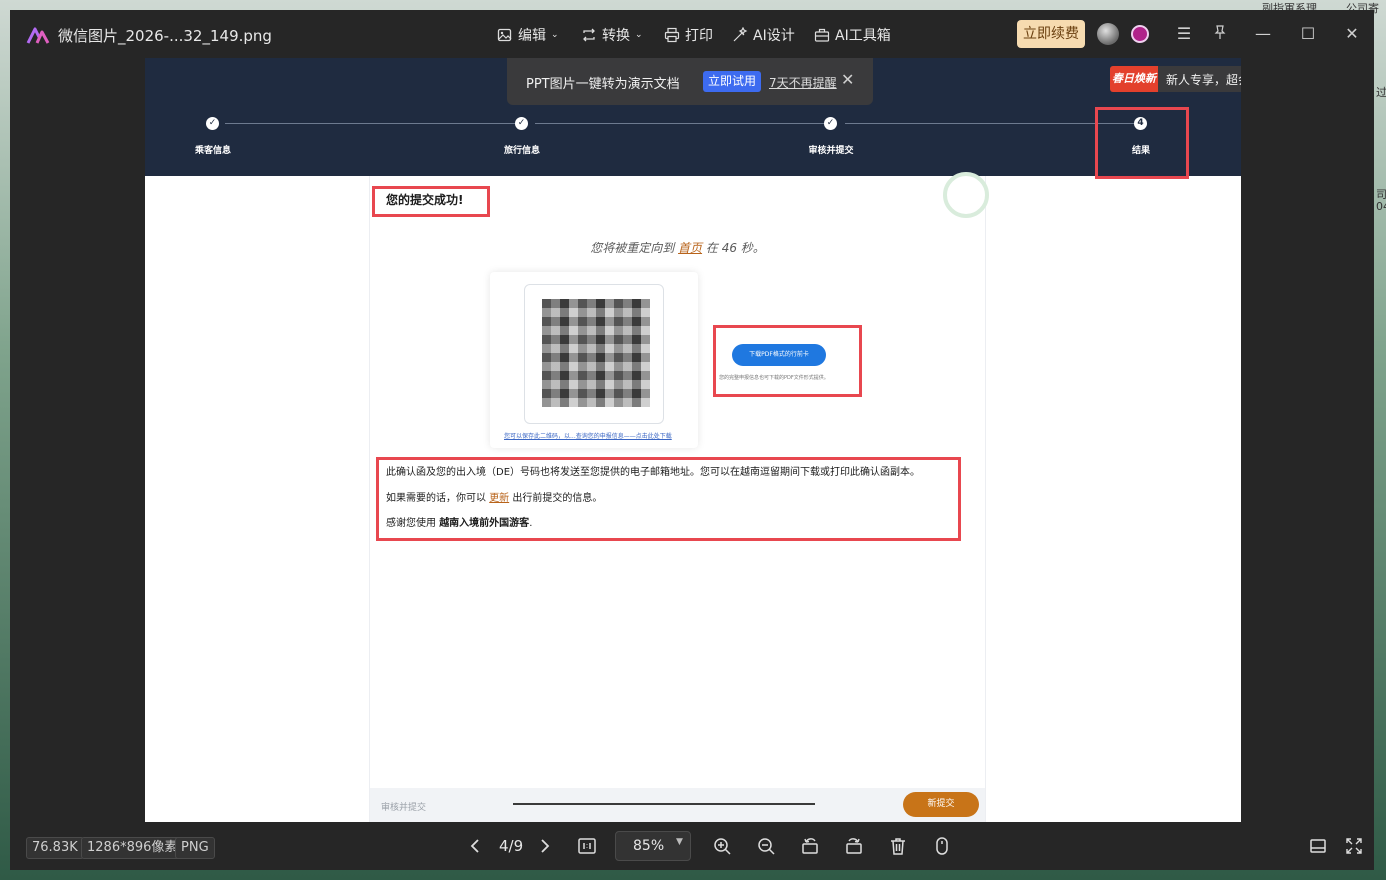 Image resolution: width=1386 pixels, height=880 pixels. I want to click on delete-icon, so click(898, 846).